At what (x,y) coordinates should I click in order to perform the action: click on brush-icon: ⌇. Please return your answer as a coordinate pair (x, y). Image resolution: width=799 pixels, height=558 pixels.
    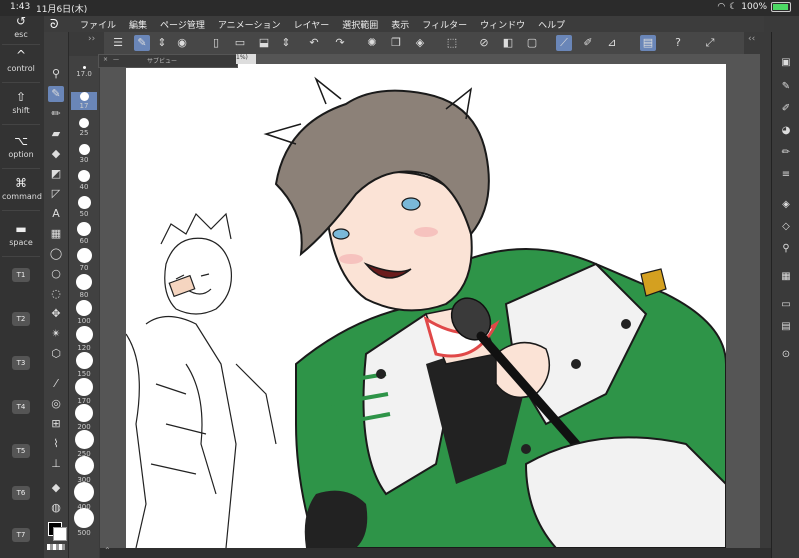
    Looking at the image, I should click on (56, 444).